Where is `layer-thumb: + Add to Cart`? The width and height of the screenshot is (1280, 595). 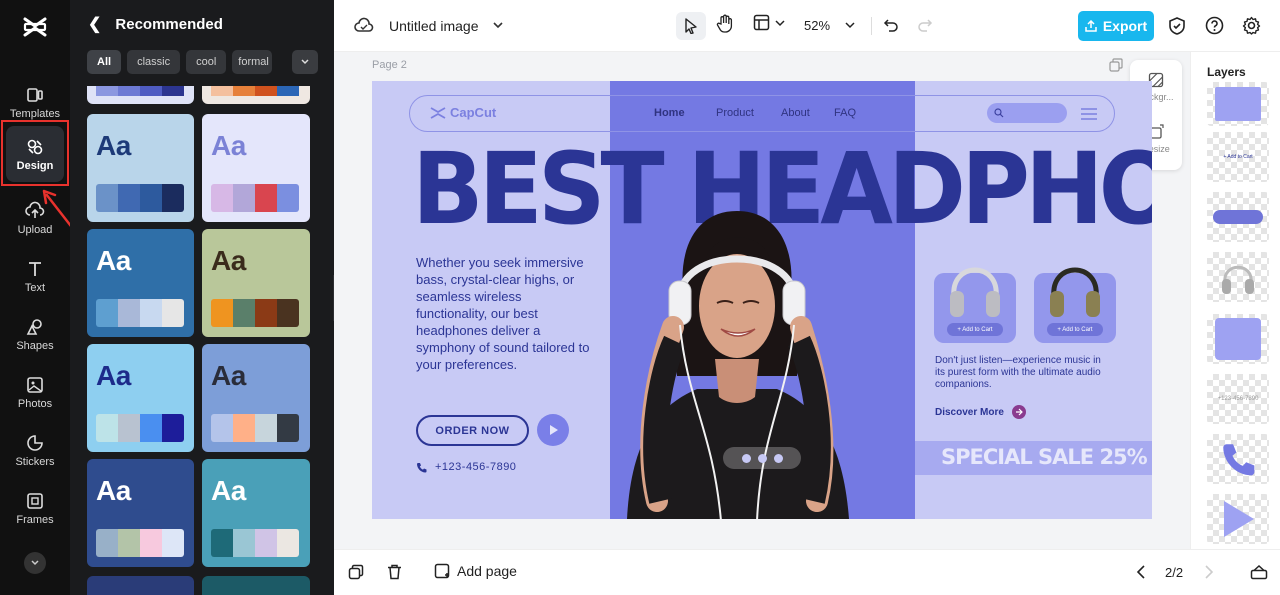
layer-thumb: + Add to Cart is located at coordinates (1238, 157).